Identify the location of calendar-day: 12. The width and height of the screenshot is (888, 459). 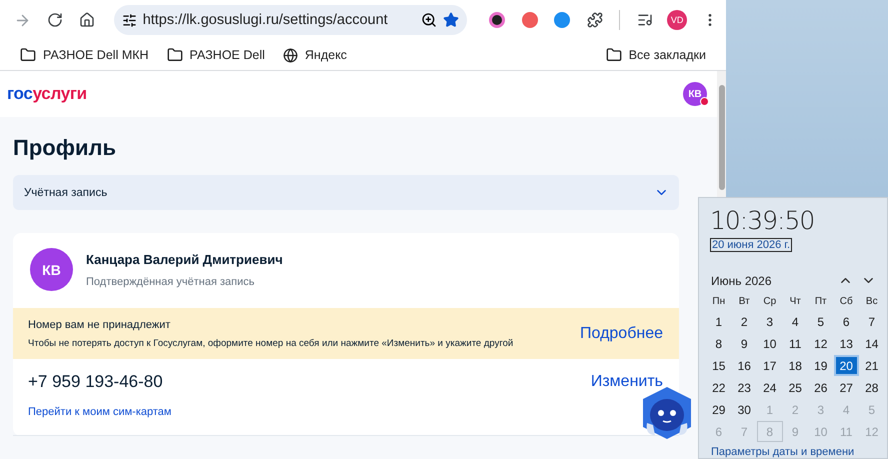
(821, 343).